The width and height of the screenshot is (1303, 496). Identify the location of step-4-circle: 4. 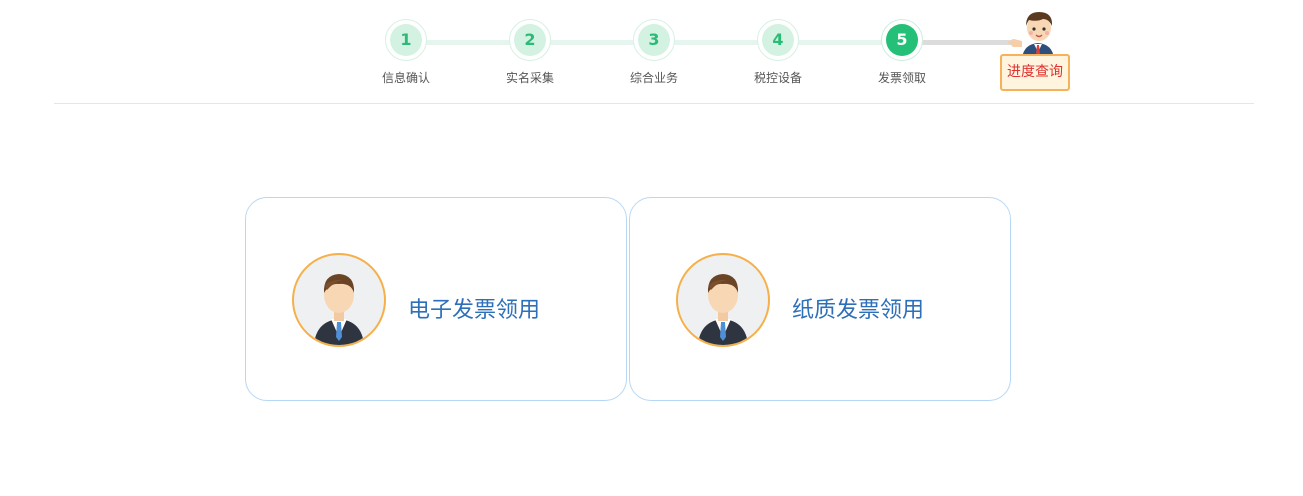
(778, 40).